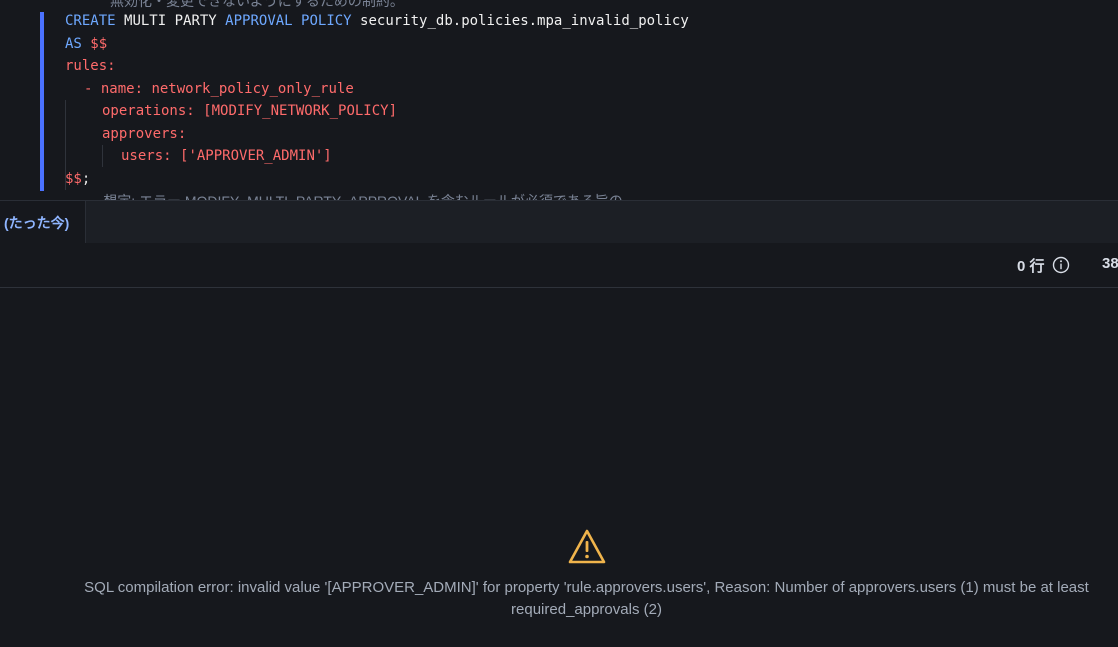 The width and height of the screenshot is (1118, 647). I want to click on history-tab-latest: (たった今), so click(43, 222).